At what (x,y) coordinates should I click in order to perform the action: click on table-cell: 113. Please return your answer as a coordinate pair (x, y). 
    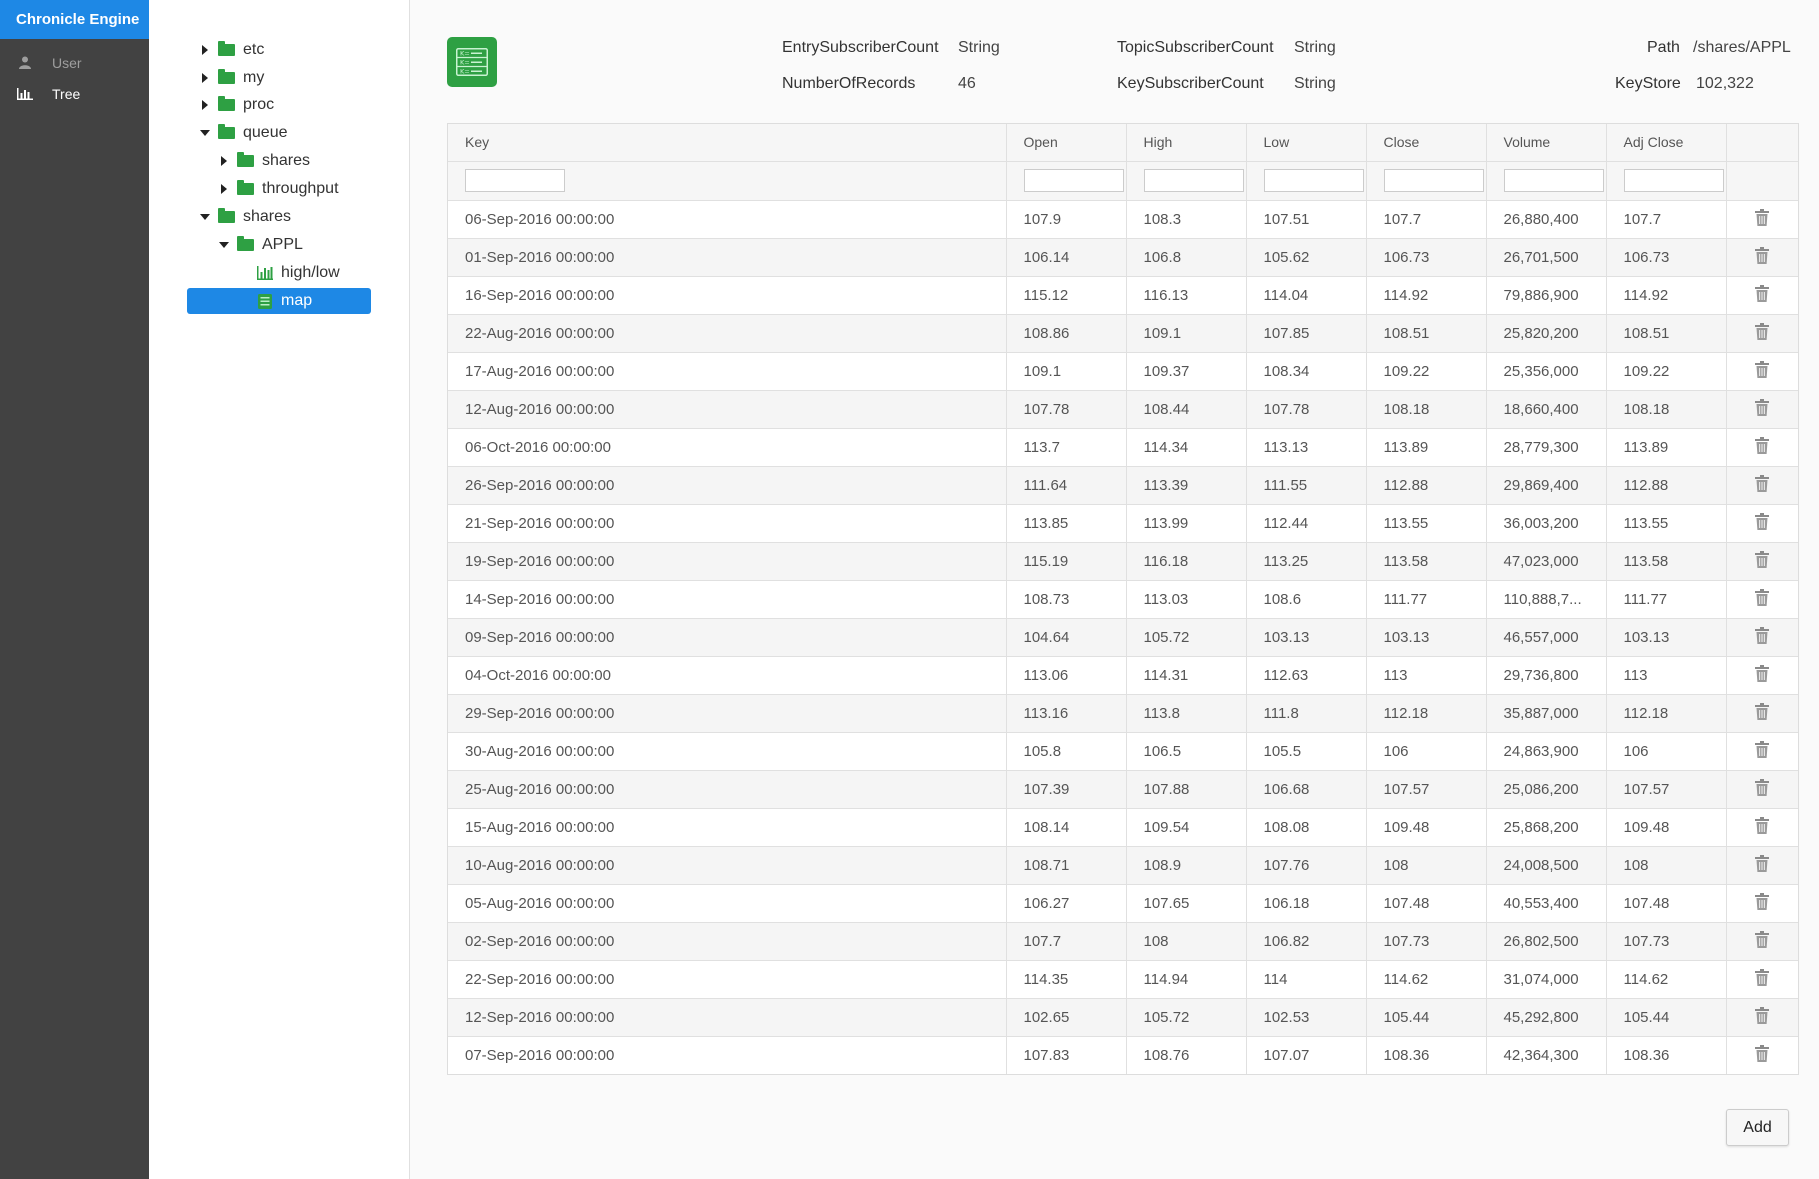
    Looking at the image, I should click on (1425, 674).